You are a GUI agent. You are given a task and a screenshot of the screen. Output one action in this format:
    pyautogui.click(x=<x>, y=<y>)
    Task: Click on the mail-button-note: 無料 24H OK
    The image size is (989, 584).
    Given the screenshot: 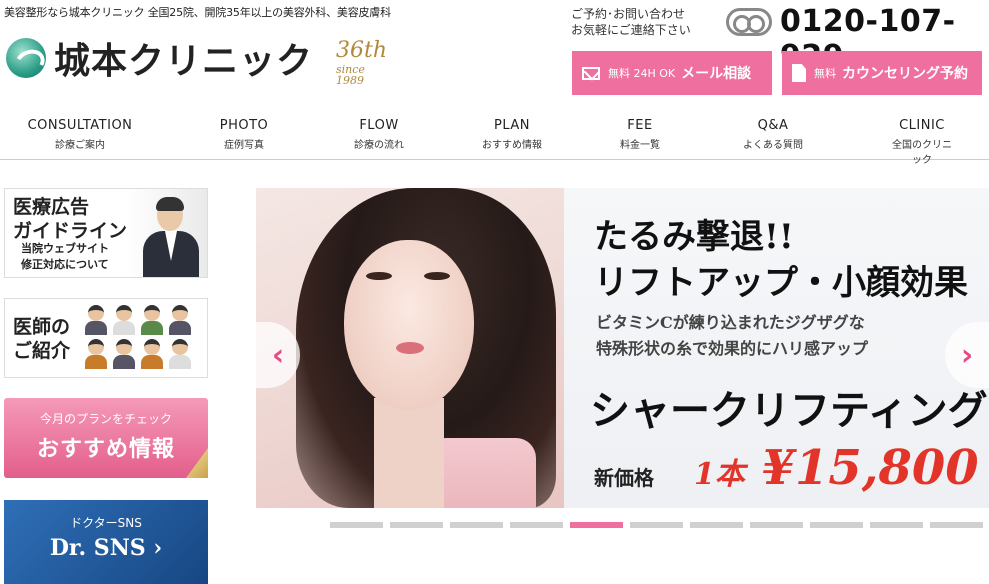 What is the action you would take?
    pyautogui.click(x=642, y=73)
    